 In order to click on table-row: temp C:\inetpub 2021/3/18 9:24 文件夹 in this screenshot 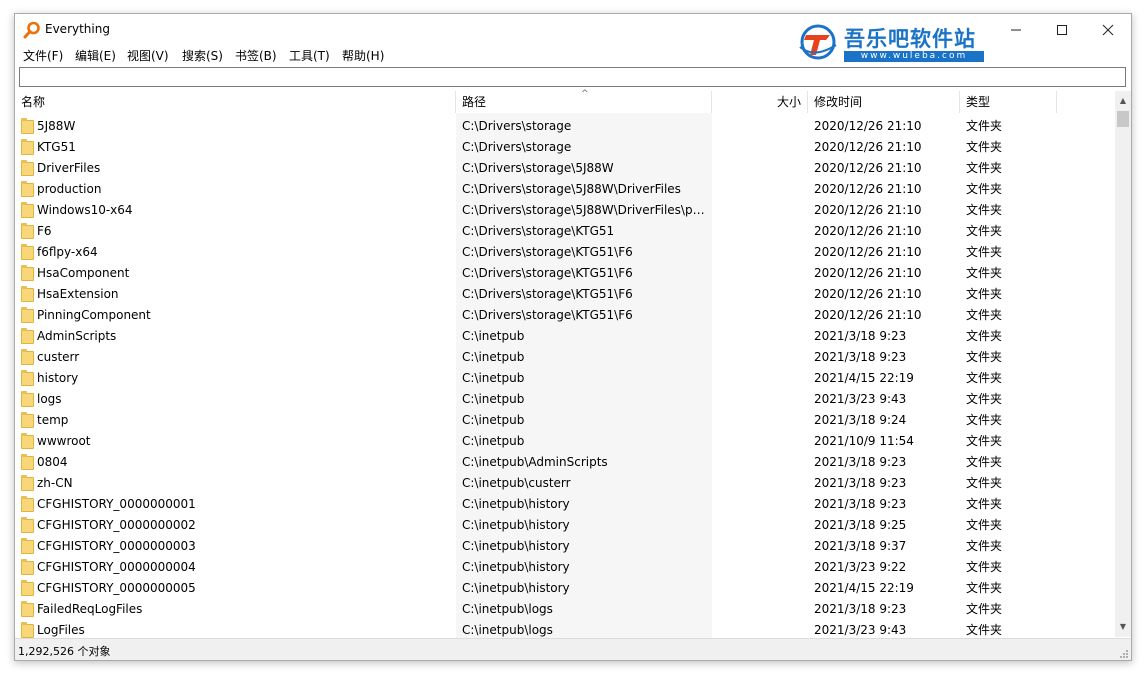, I will do `click(565, 420)`.